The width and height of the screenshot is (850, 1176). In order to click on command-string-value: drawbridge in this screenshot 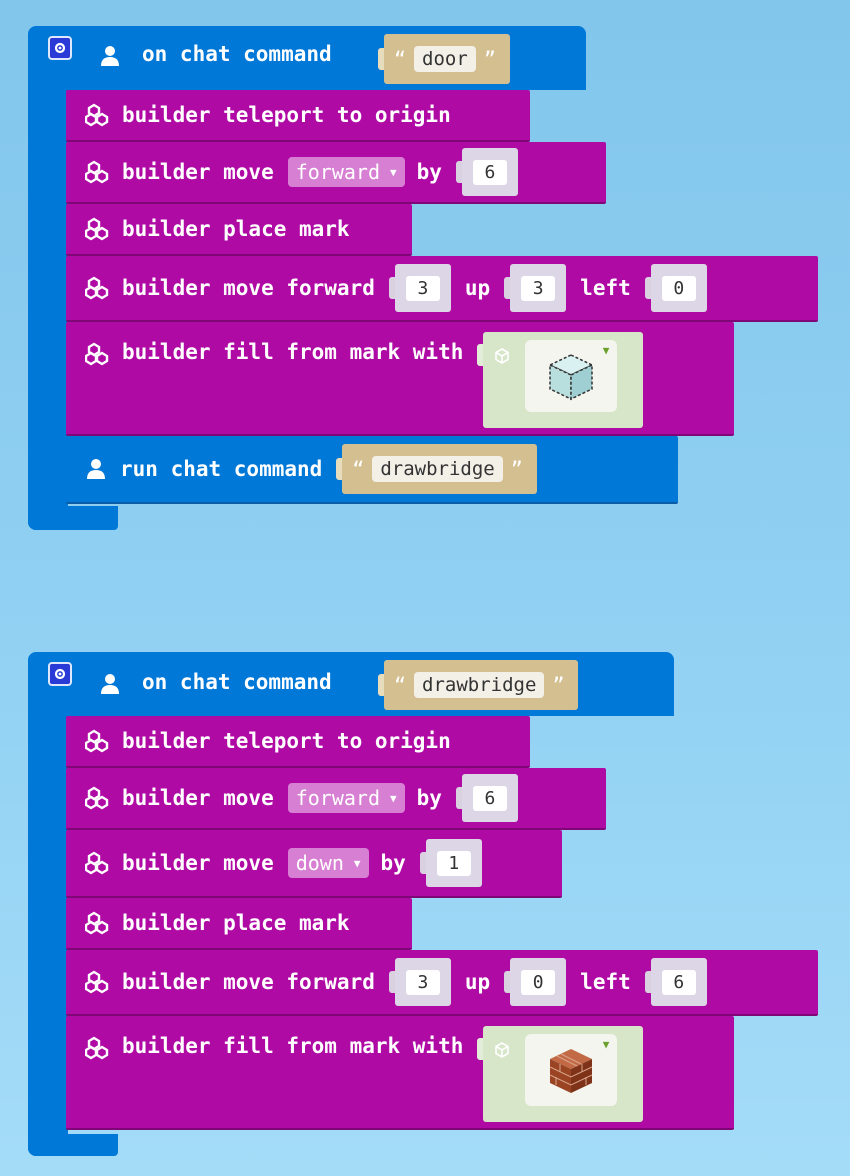, I will do `click(479, 685)`.